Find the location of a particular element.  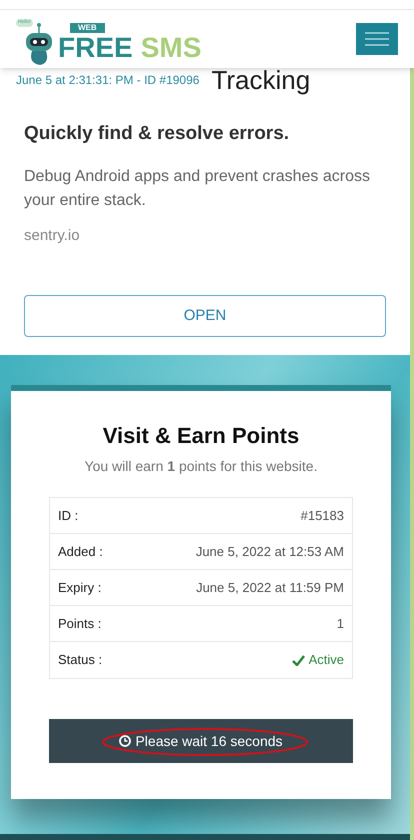

row-value: 1 is located at coordinates (340, 623).